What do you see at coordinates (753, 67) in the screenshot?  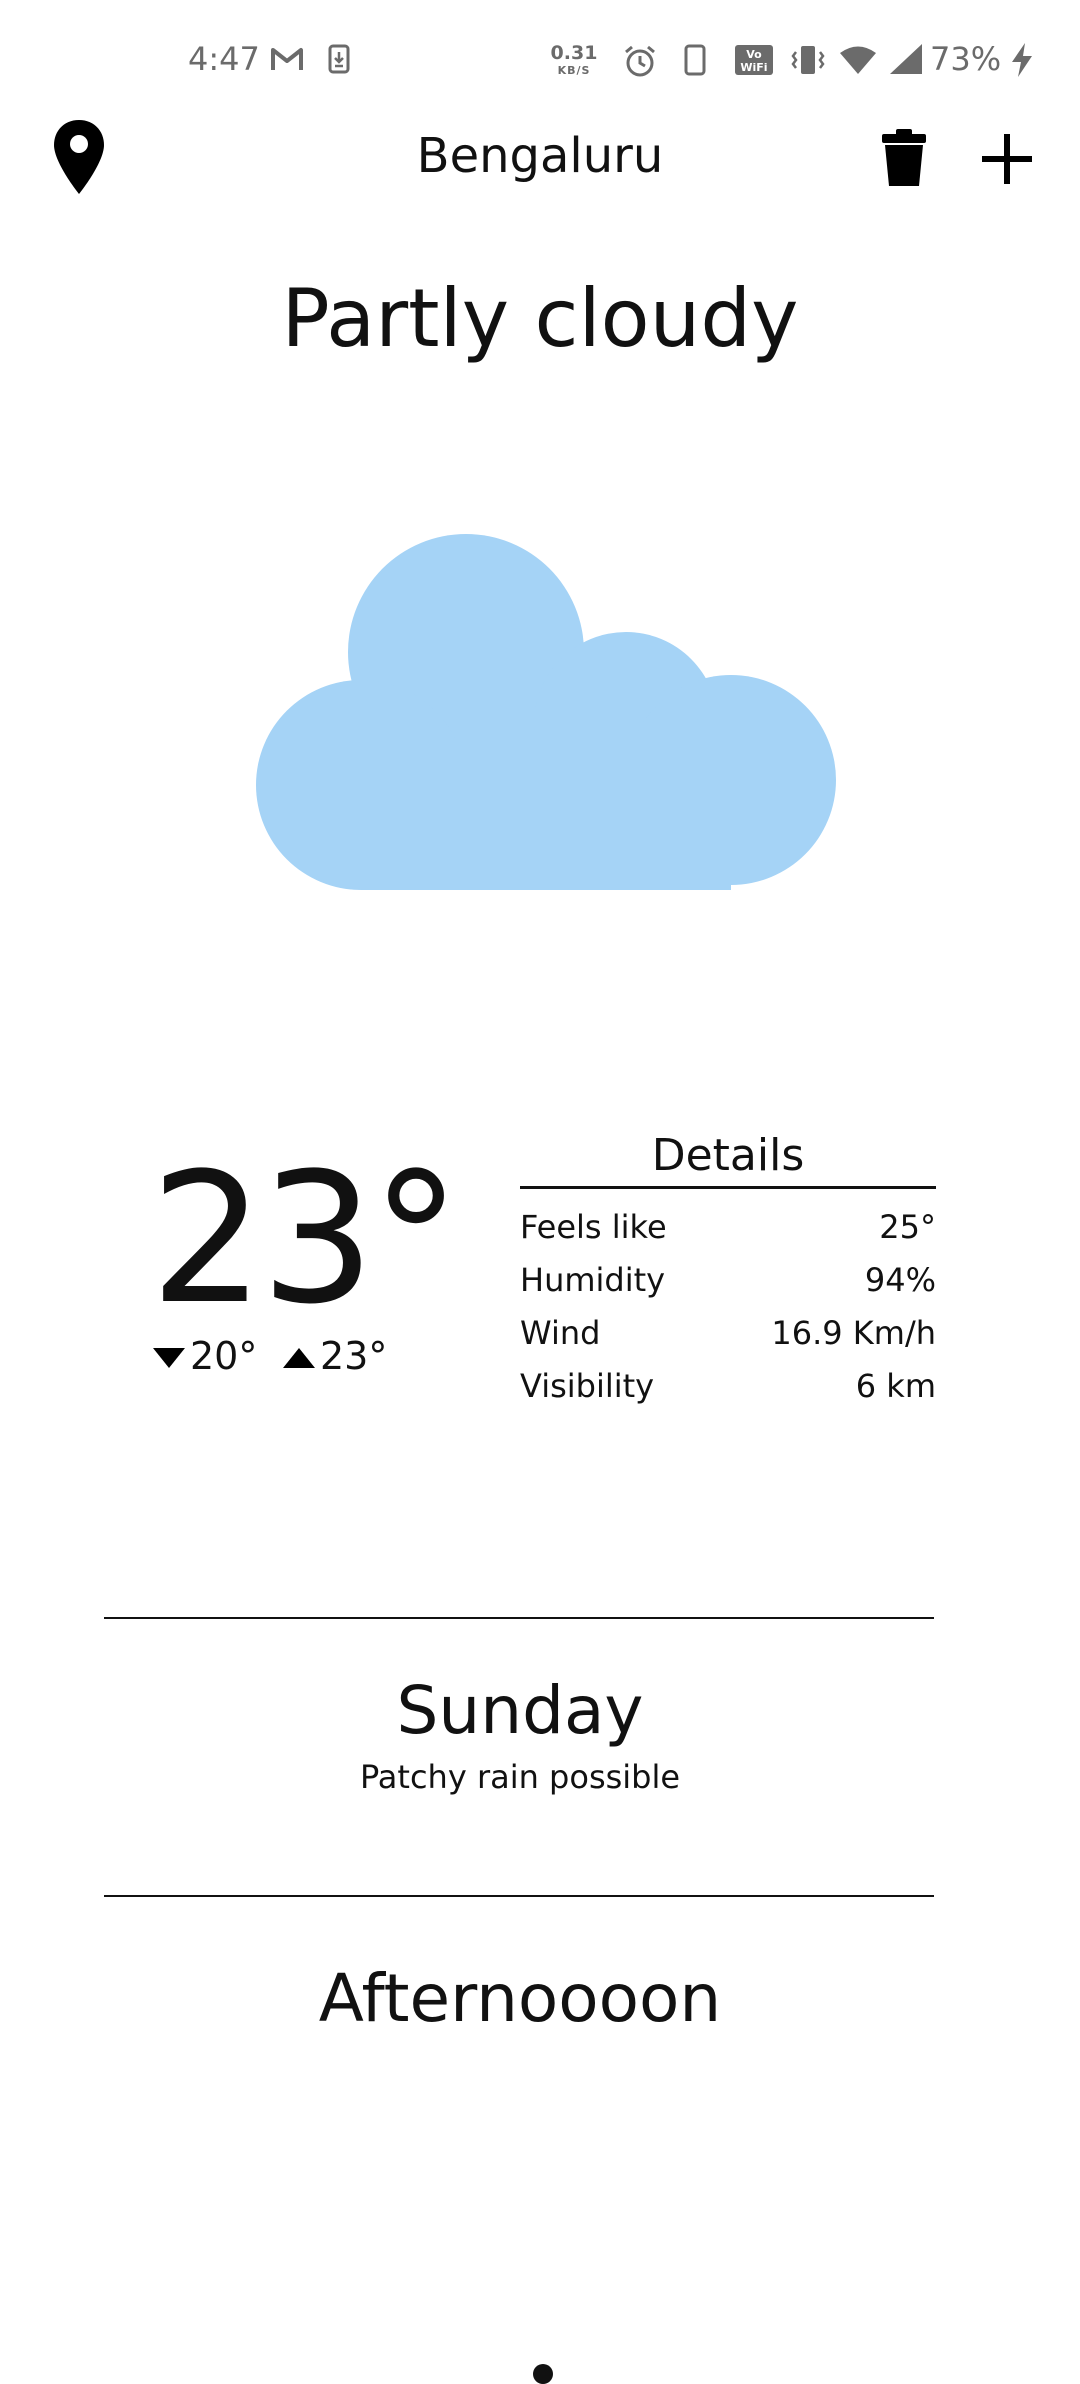 I see `svg-text: WiFi` at bounding box center [753, 67].